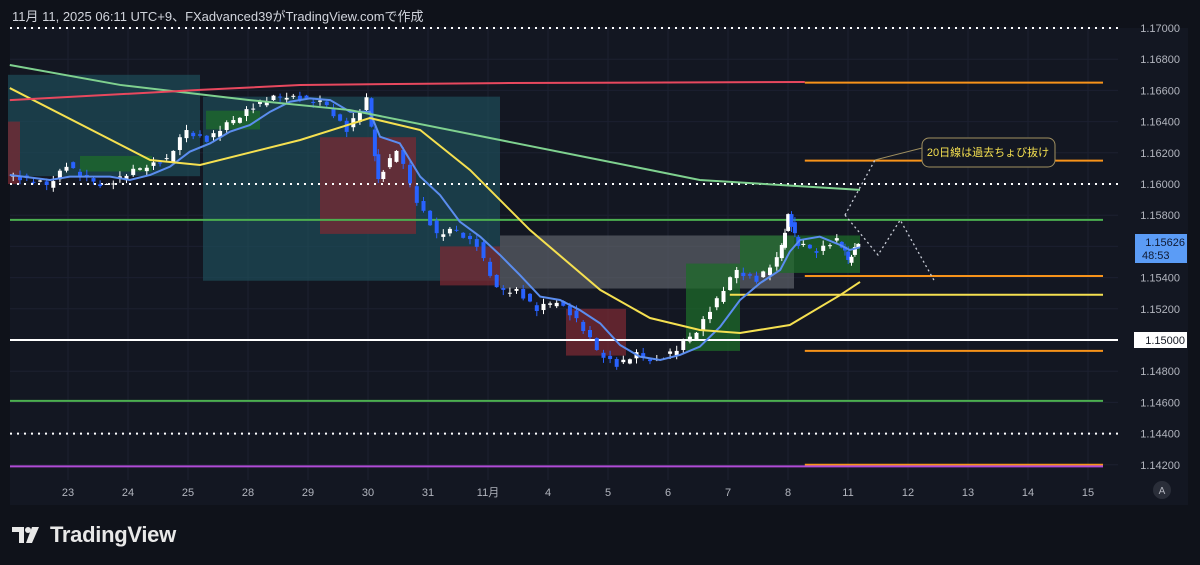 Image resolution: width=1200 pixels, height=565 pixels. What do you see at coordinates (25, 535) in the screenshot?
I see `tradingview-logo-icon` at bounding box center [25, 535].